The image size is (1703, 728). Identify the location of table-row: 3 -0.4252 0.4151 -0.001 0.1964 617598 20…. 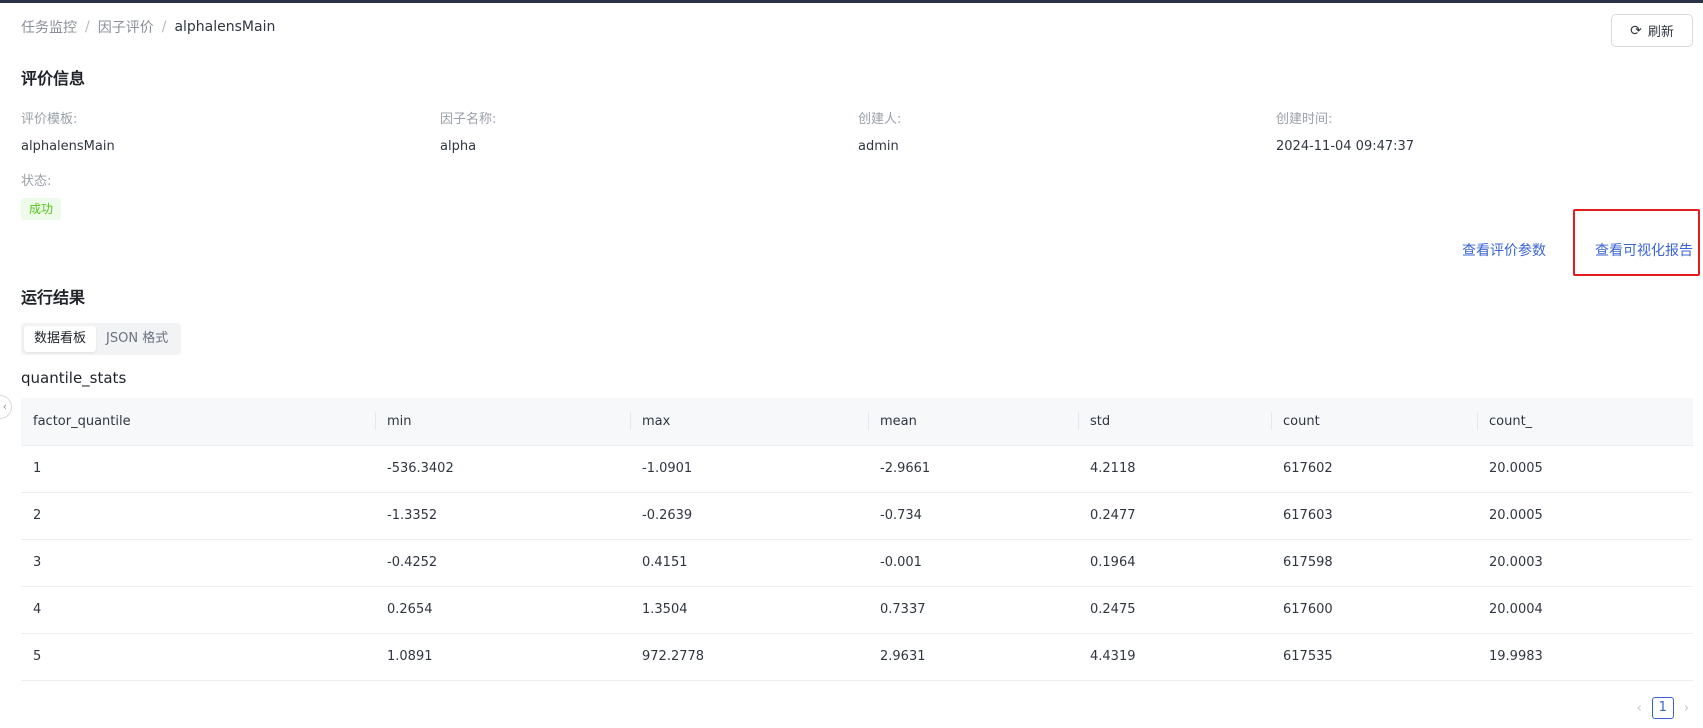
(857, 563).